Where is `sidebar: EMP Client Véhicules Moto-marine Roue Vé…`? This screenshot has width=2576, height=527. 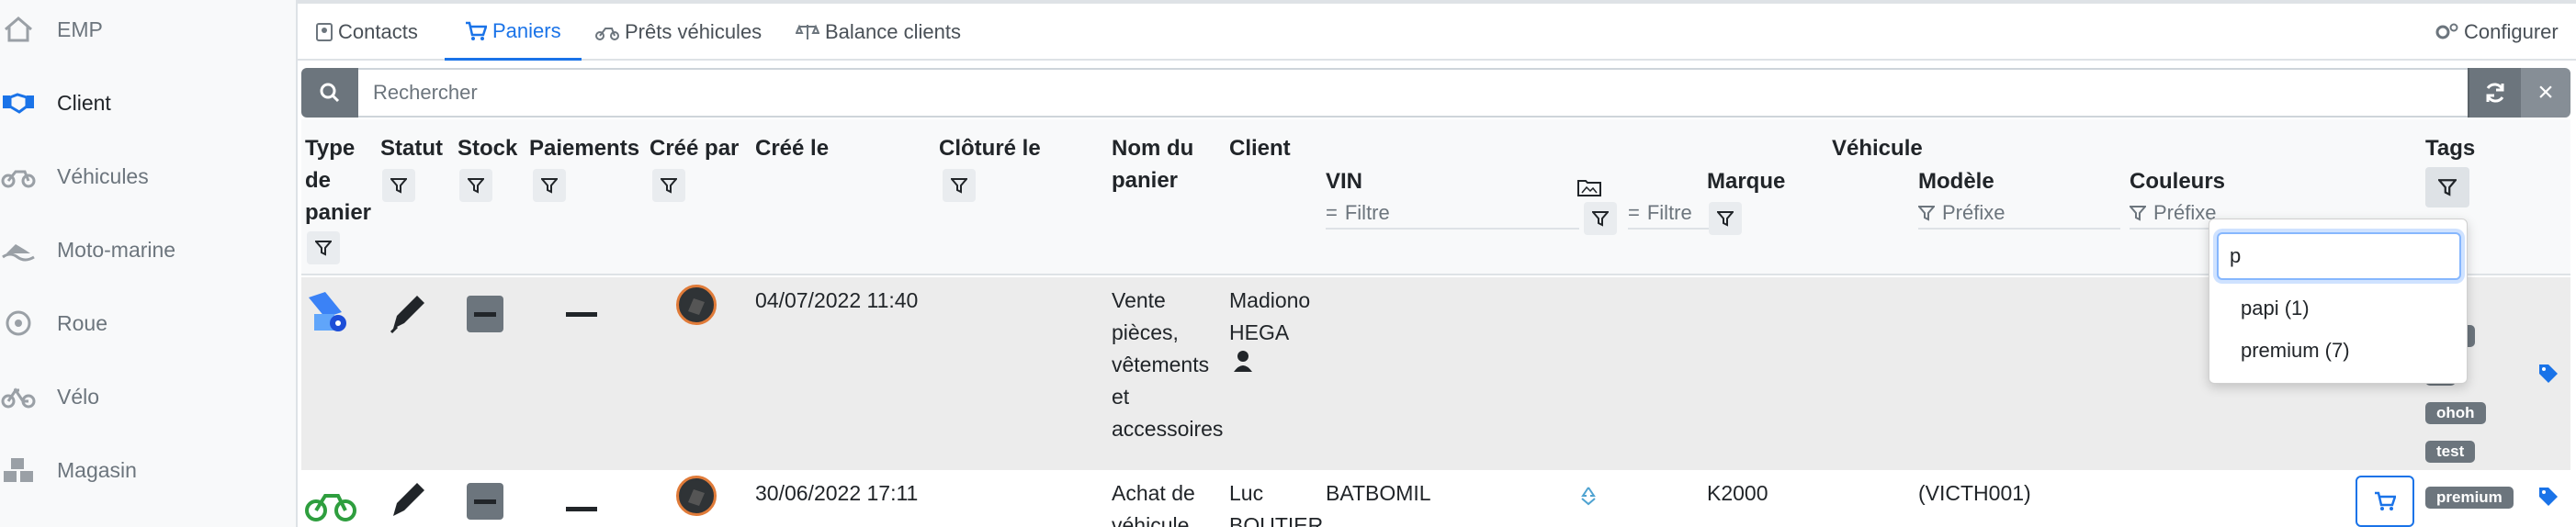
sidebar: EMP Client Véhicules Moto-marine Roue Vé… is located at coordinates (149, 263).